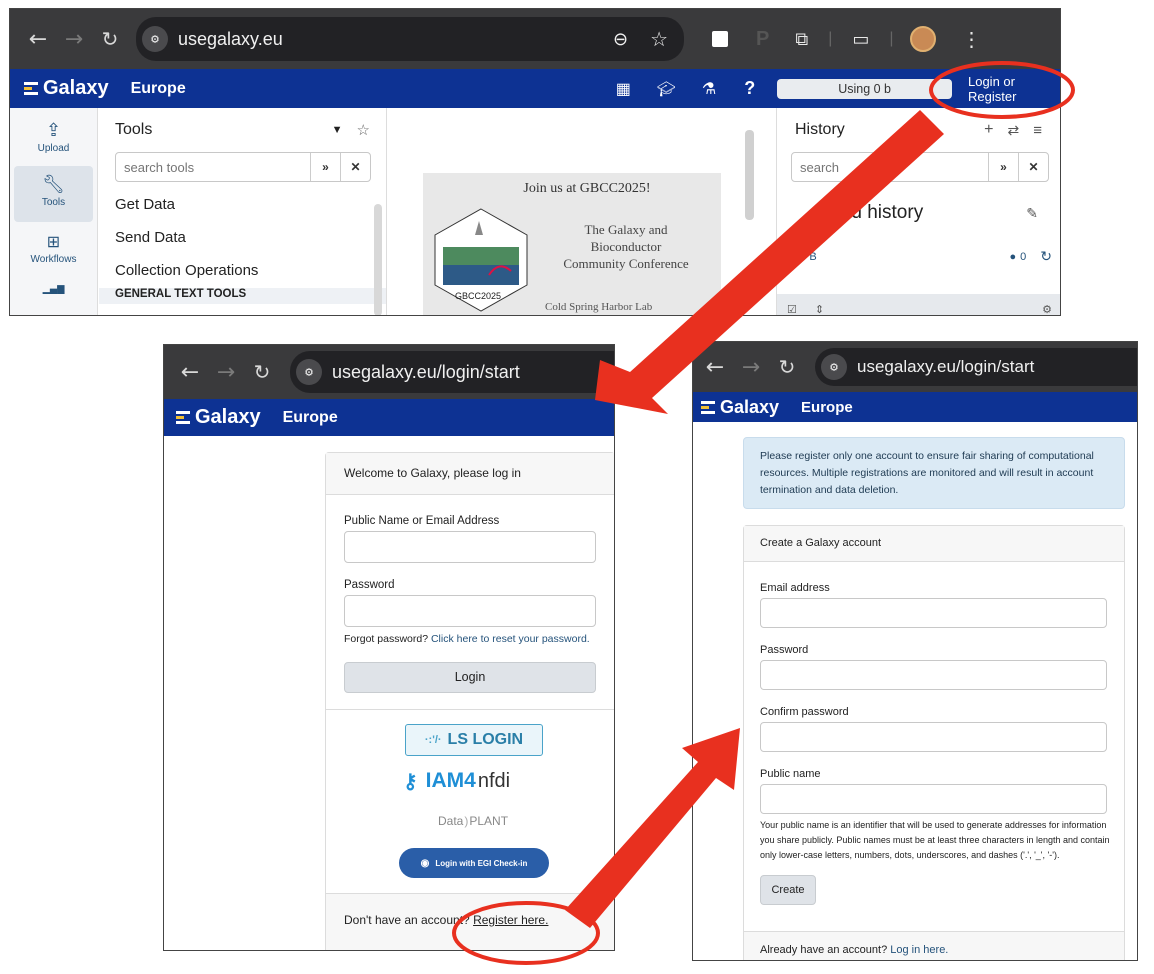 The height and width of the screenshot is (974, 1154). What do you see at coordinates (792, 309) in the screenshot?
I see `select-all-icon: ☑` at bounding box center [792, 309].